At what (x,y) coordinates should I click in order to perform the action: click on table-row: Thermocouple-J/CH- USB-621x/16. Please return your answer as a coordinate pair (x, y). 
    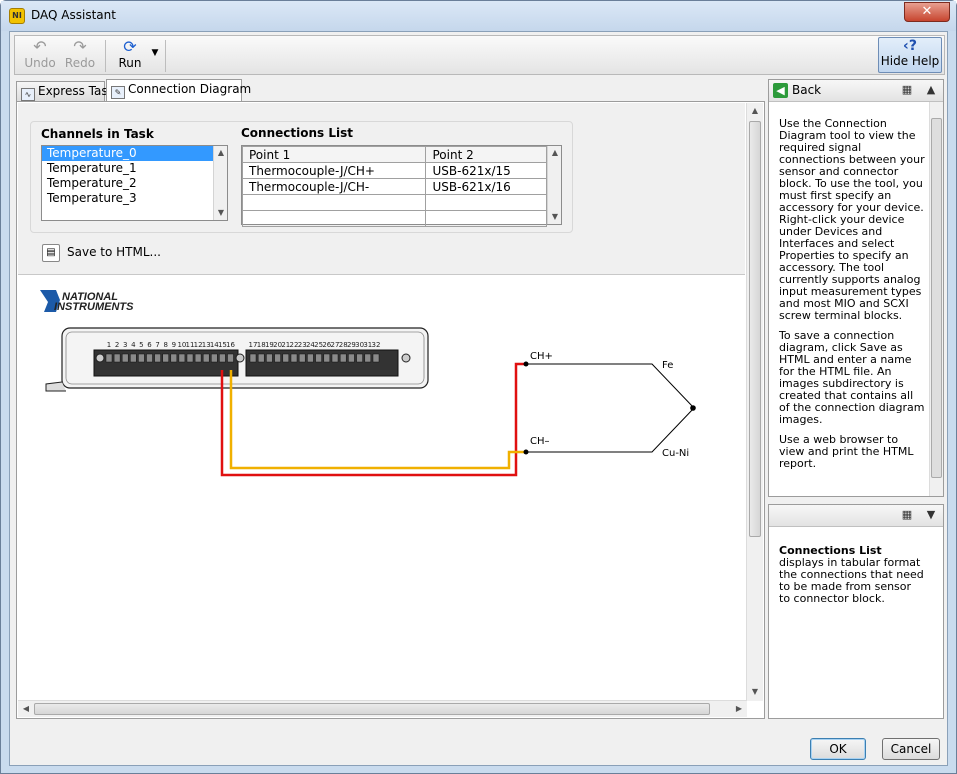
    Looking at the image, I should click on (394, 186).